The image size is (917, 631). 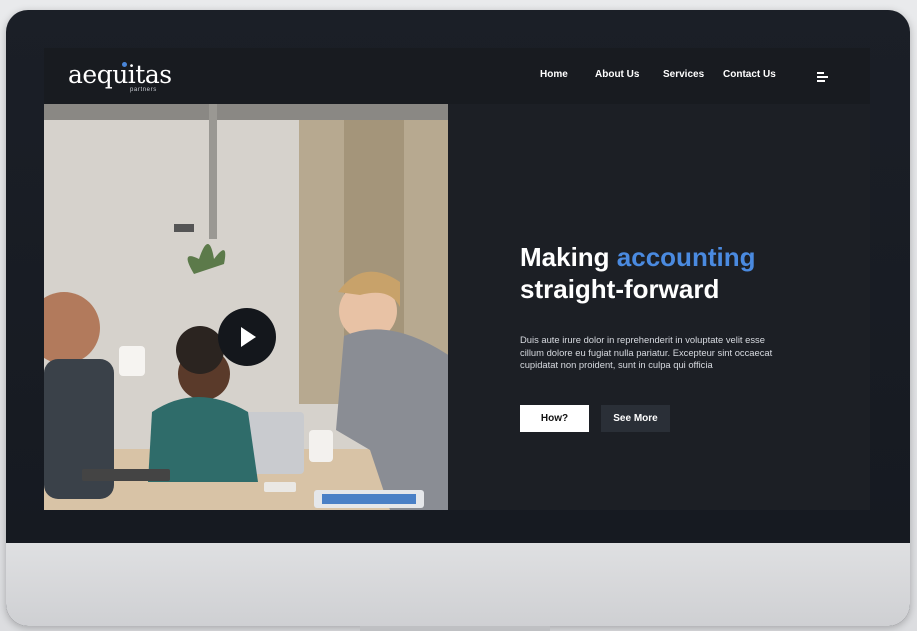 What do you see at coordinates (143, 90) in the screenshot?
I see `logo-tagline: partners` at bounding box center [143, 90].